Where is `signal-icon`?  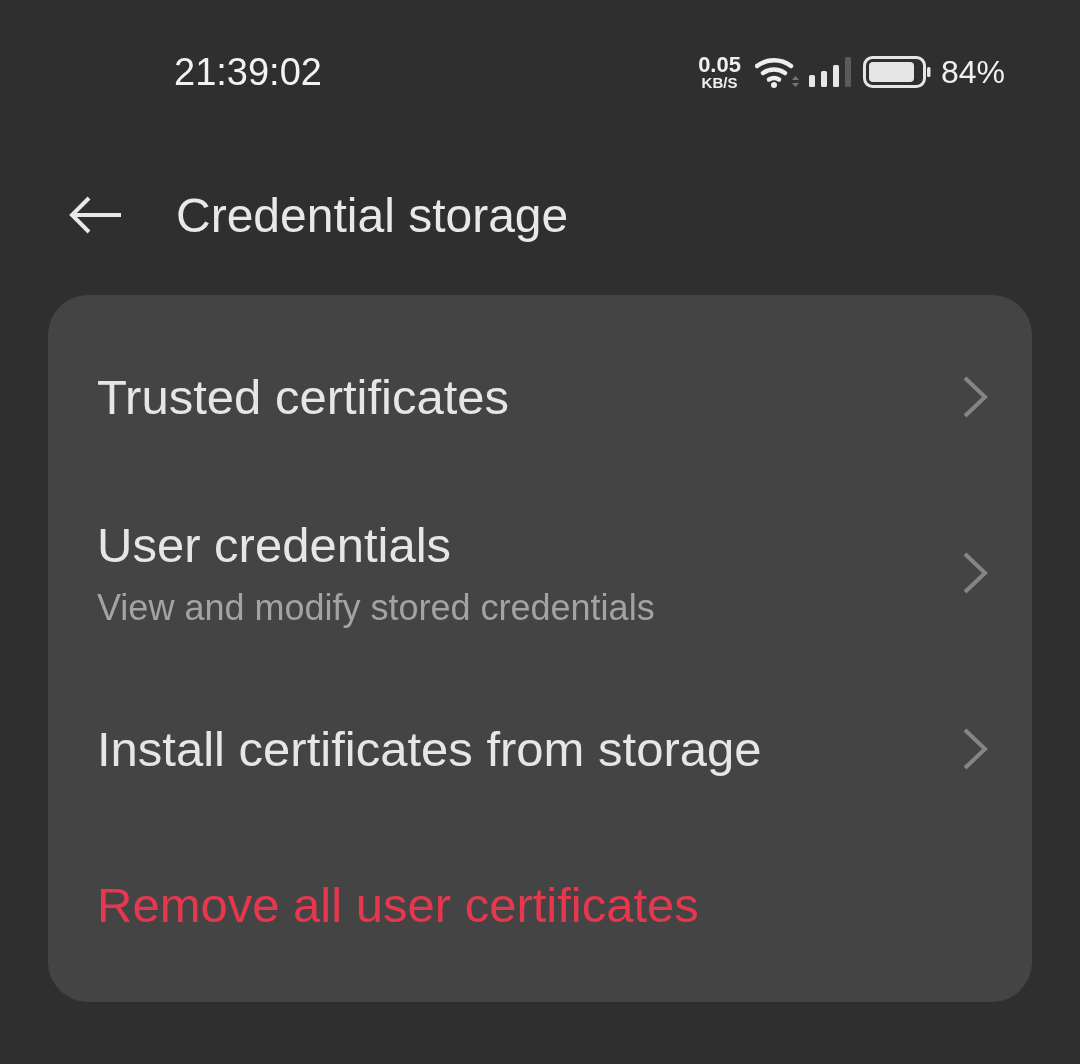
signal-icon is located at coordinates (830, 72).